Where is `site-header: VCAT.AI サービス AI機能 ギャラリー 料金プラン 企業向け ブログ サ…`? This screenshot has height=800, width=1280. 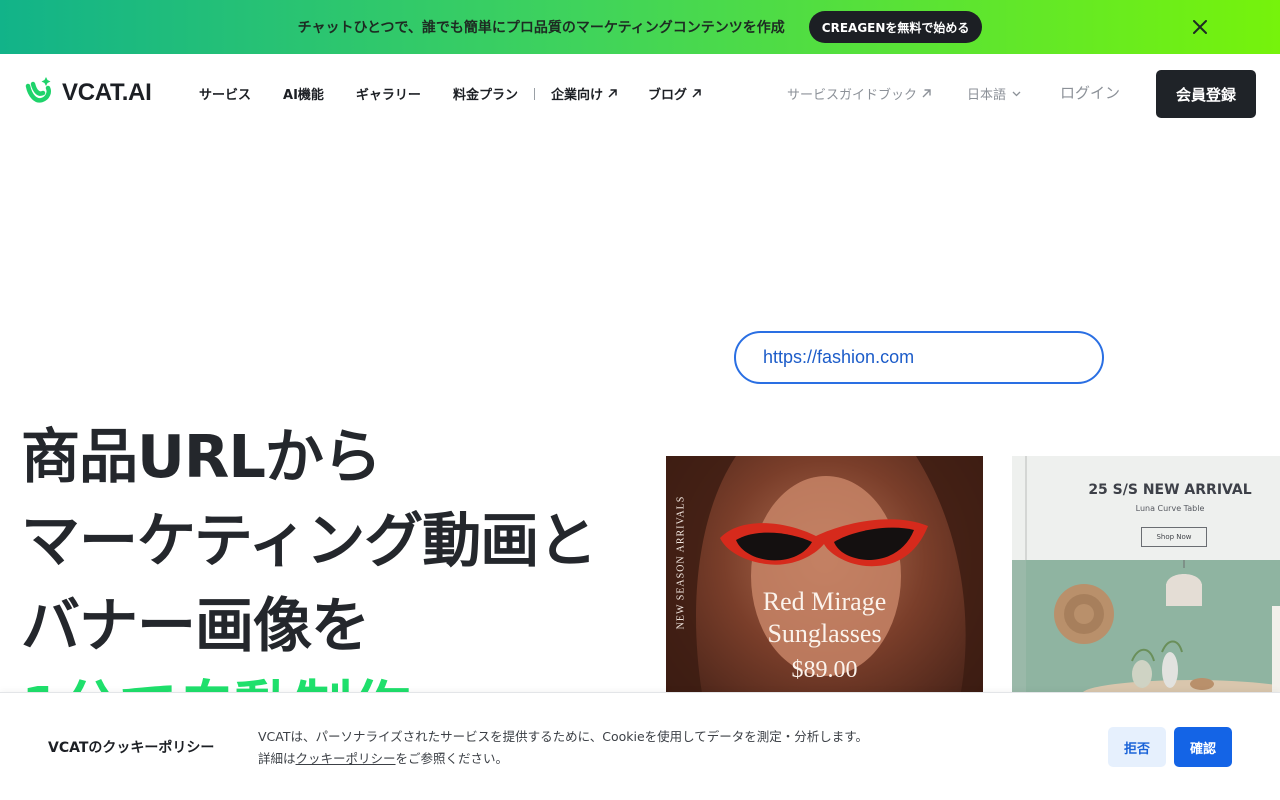 site-header: VCAT.AI サービス AI機能 ギャラリー 料金プラン 企業向け ブログ サ… is located at coordinates (640, 94).